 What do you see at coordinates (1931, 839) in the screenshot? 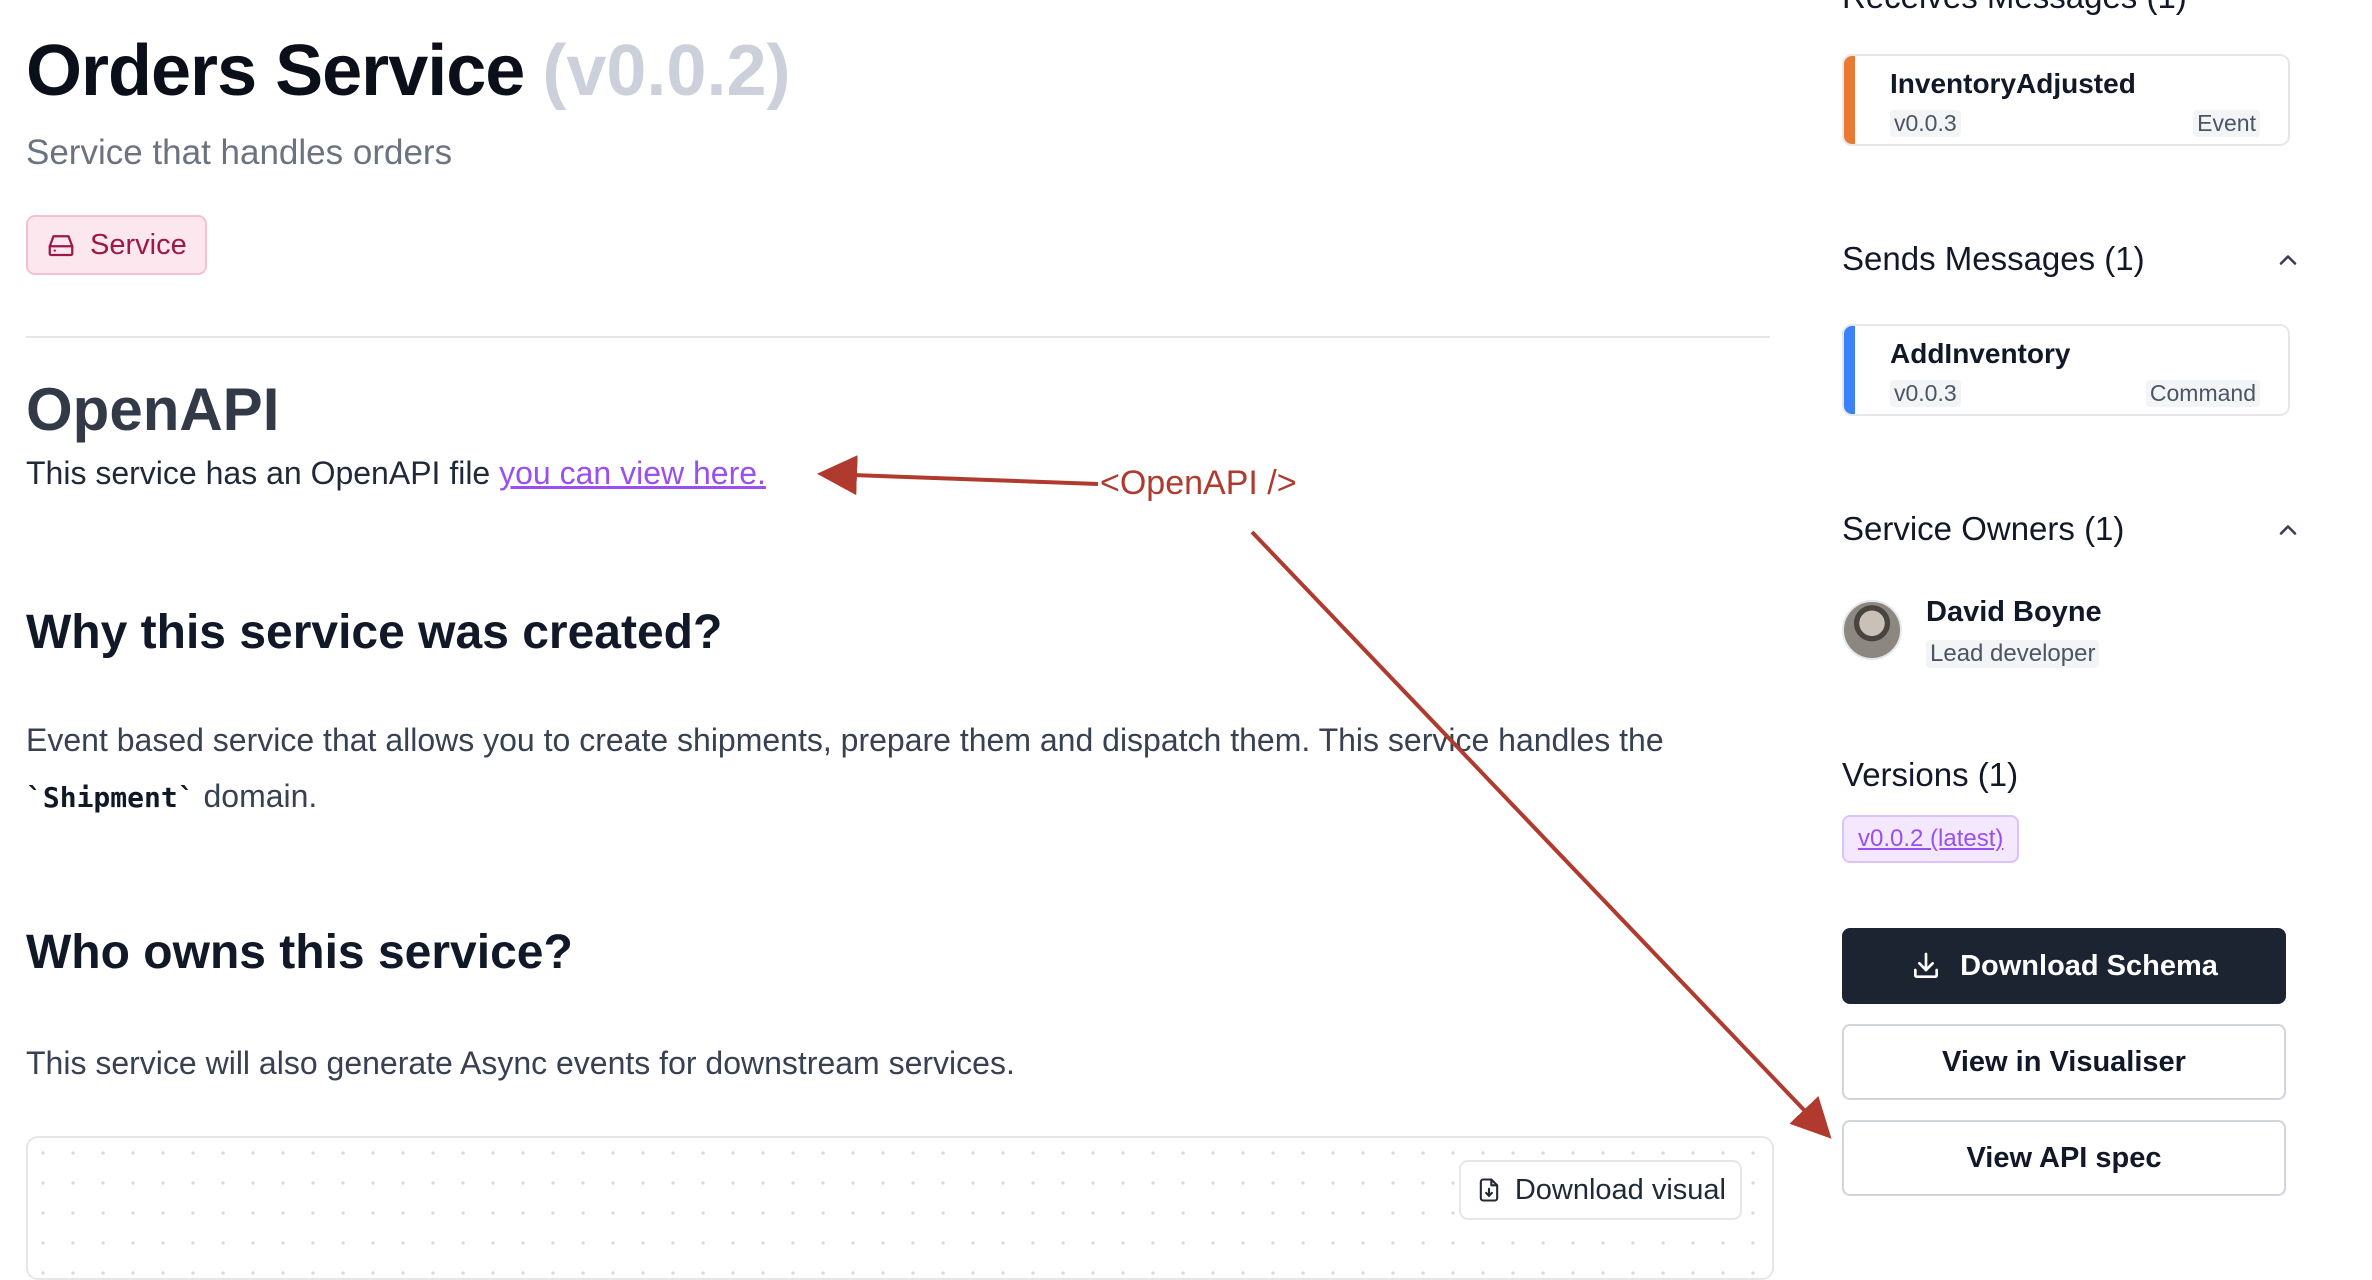
I see `version-badge: v0.0.2 (latest)` at bounding box center [1931, 839].